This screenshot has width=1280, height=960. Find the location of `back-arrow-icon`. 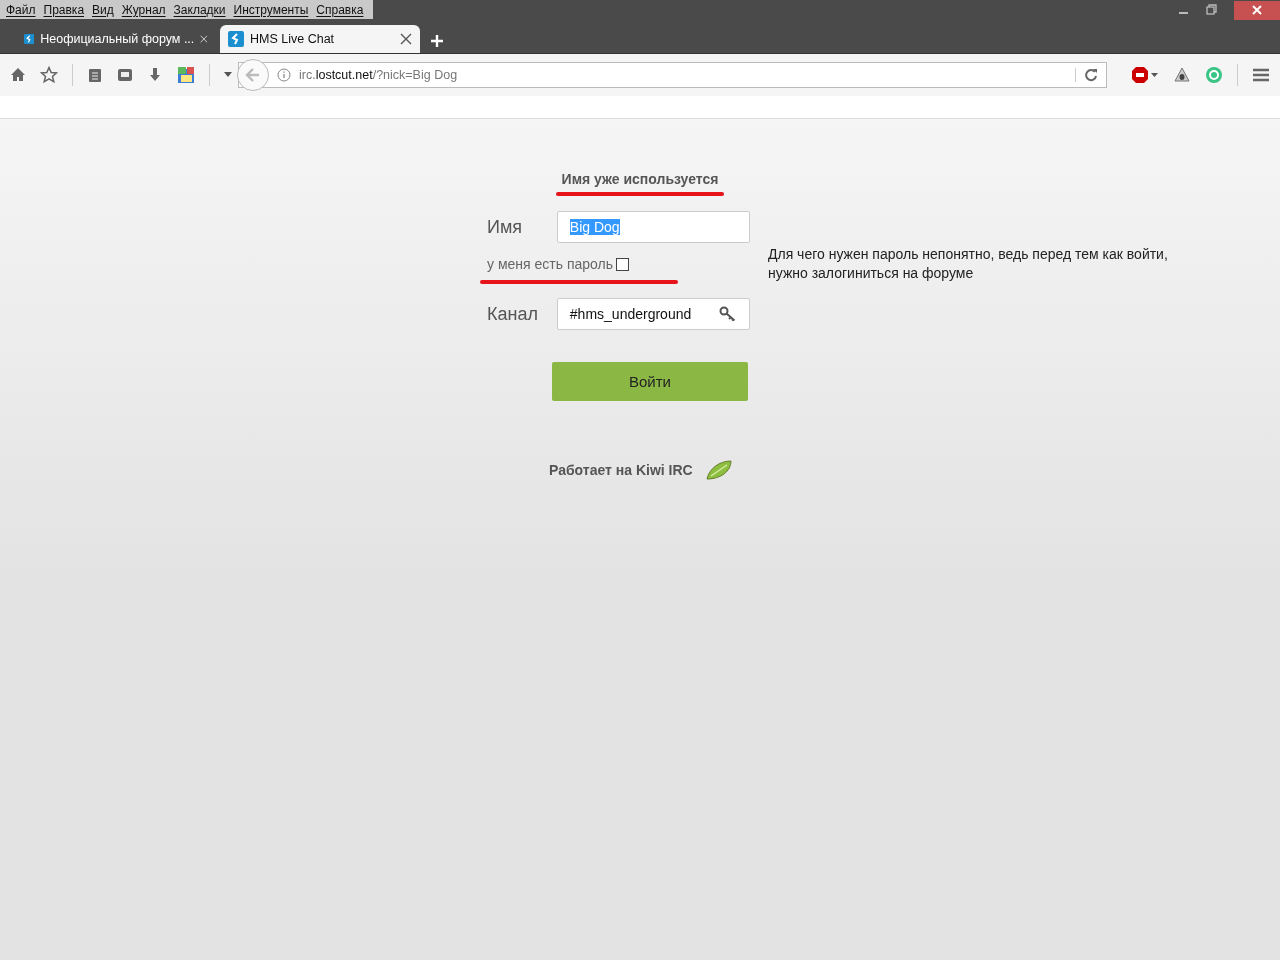

back-arrow-icon is located at coordinates (253, 75).